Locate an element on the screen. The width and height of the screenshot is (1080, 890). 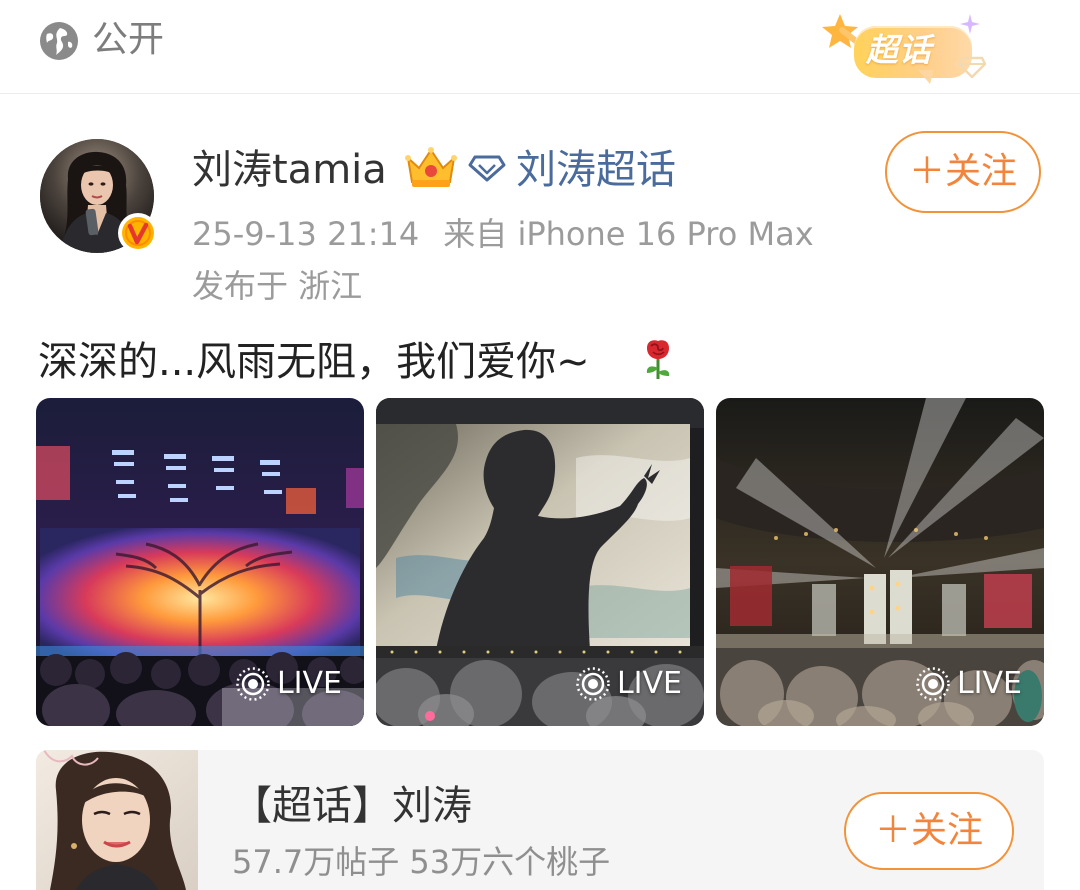
supertopic-stats: 57.7万帖子 53万六个桃子 is located at coordinates (421, 862).